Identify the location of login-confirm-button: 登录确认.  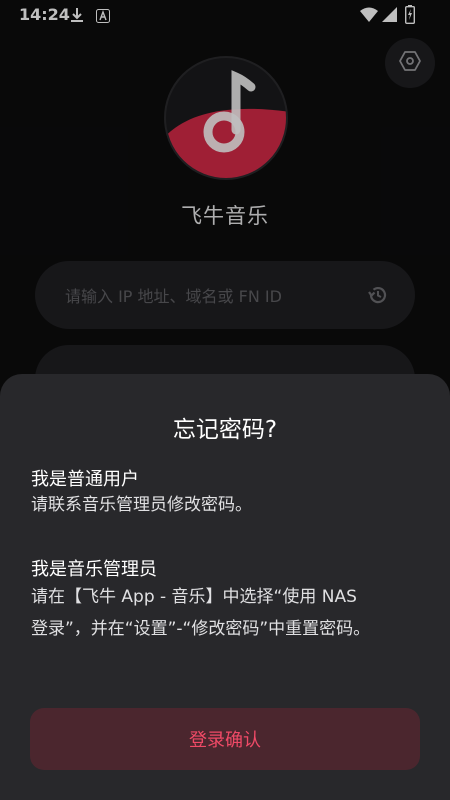
(225, 739).